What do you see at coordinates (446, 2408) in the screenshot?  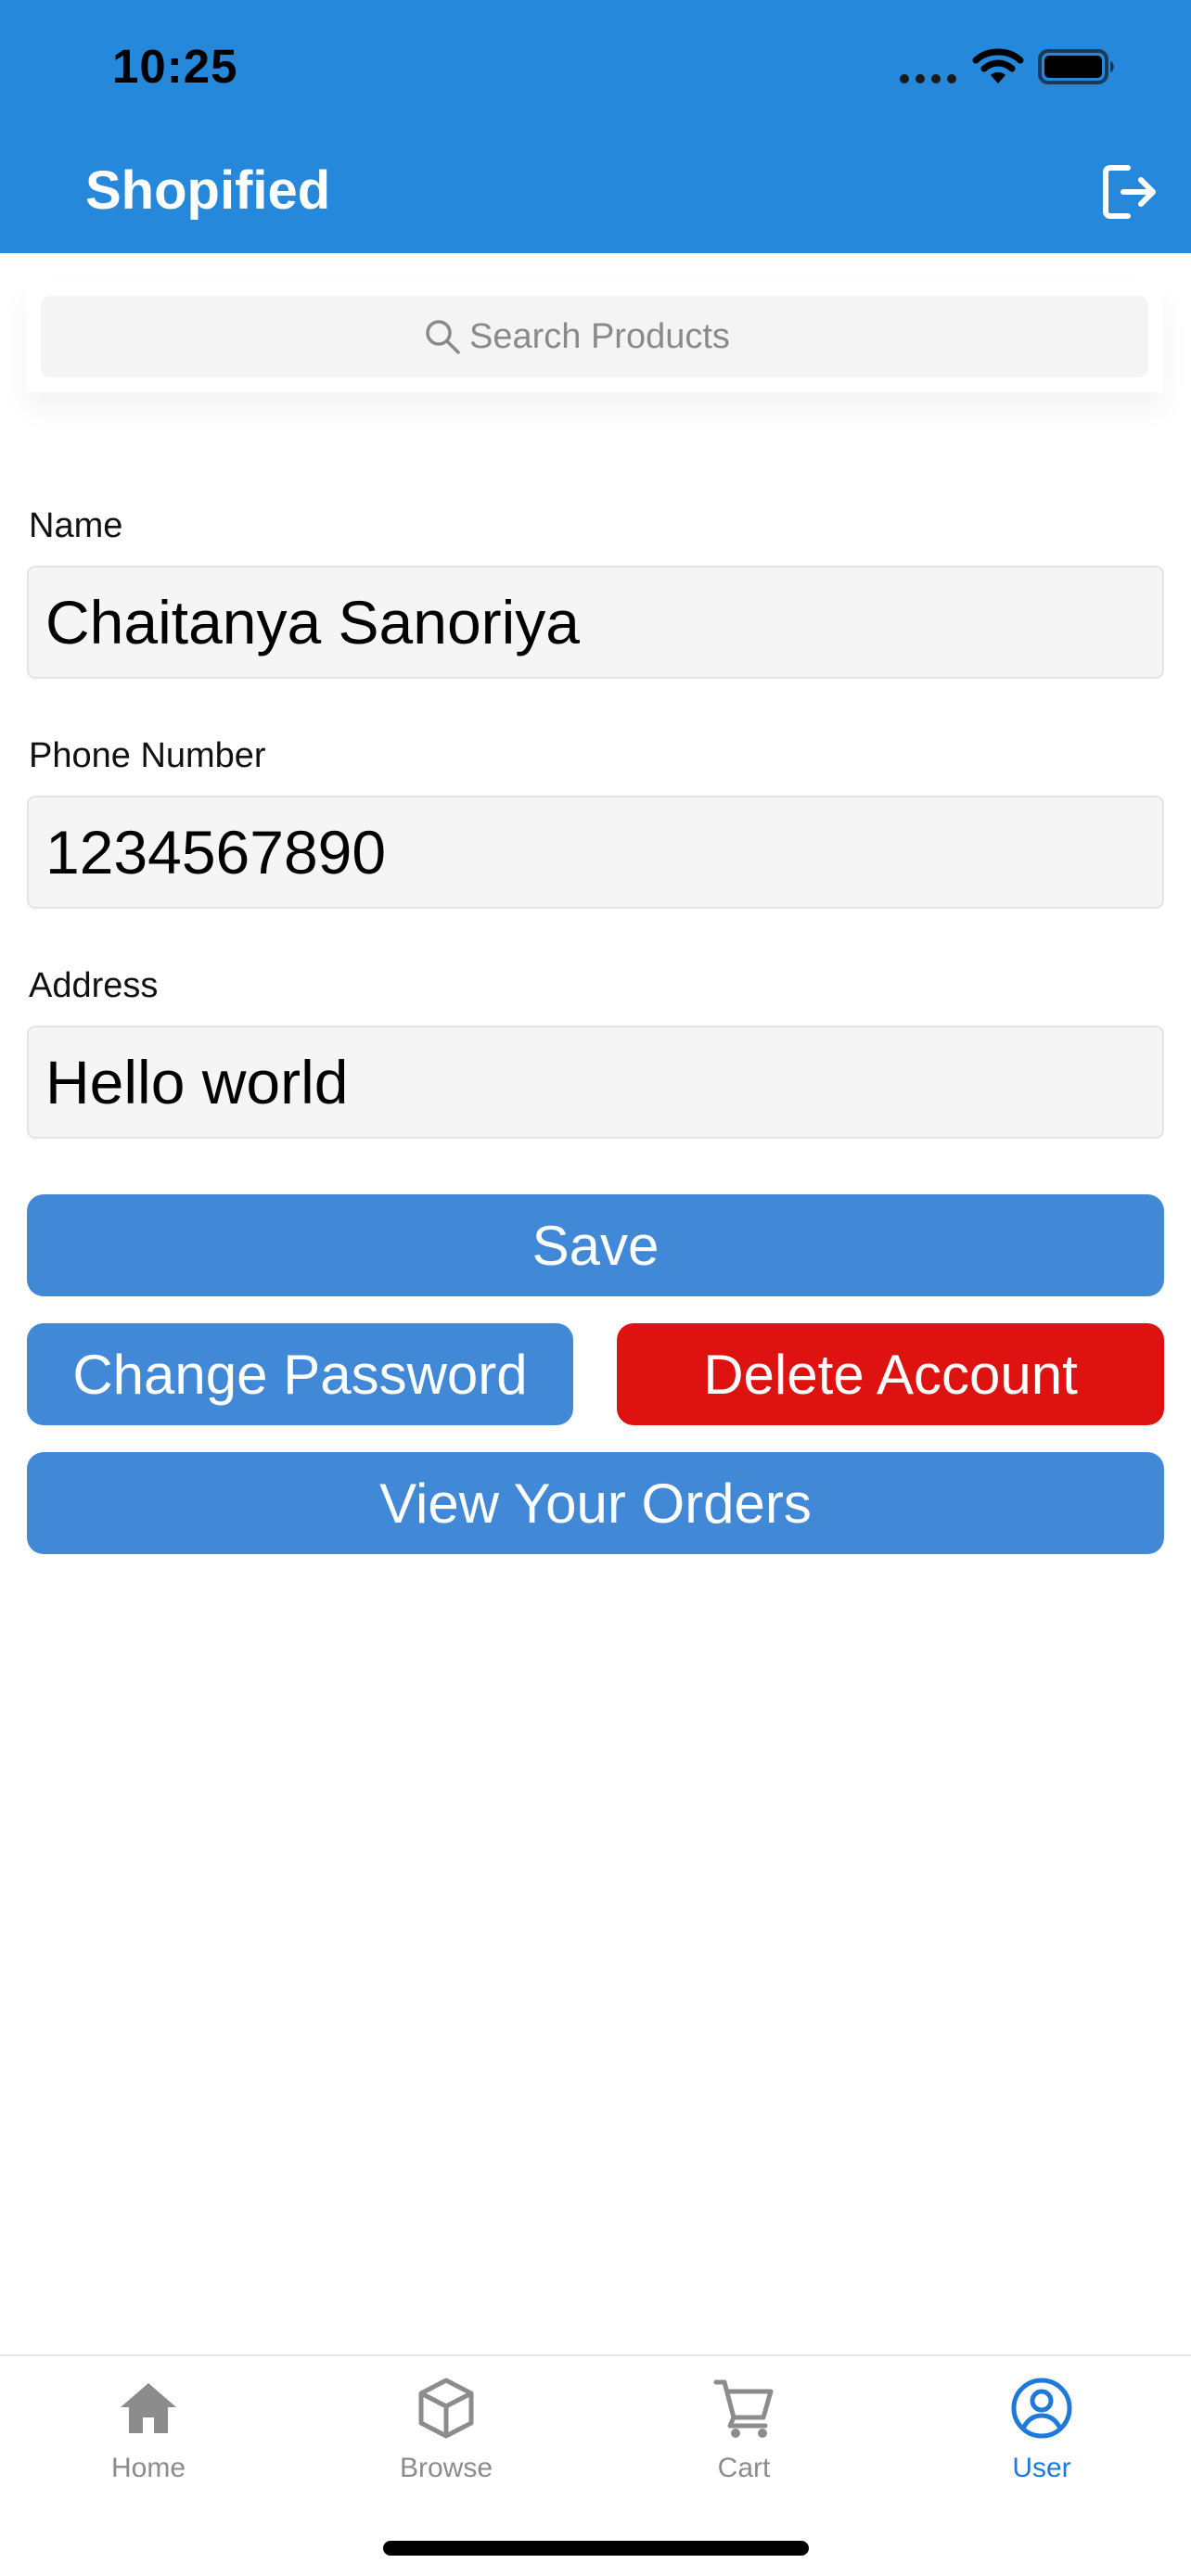 I see `cube-icon` at bounding box center [446, 2408].